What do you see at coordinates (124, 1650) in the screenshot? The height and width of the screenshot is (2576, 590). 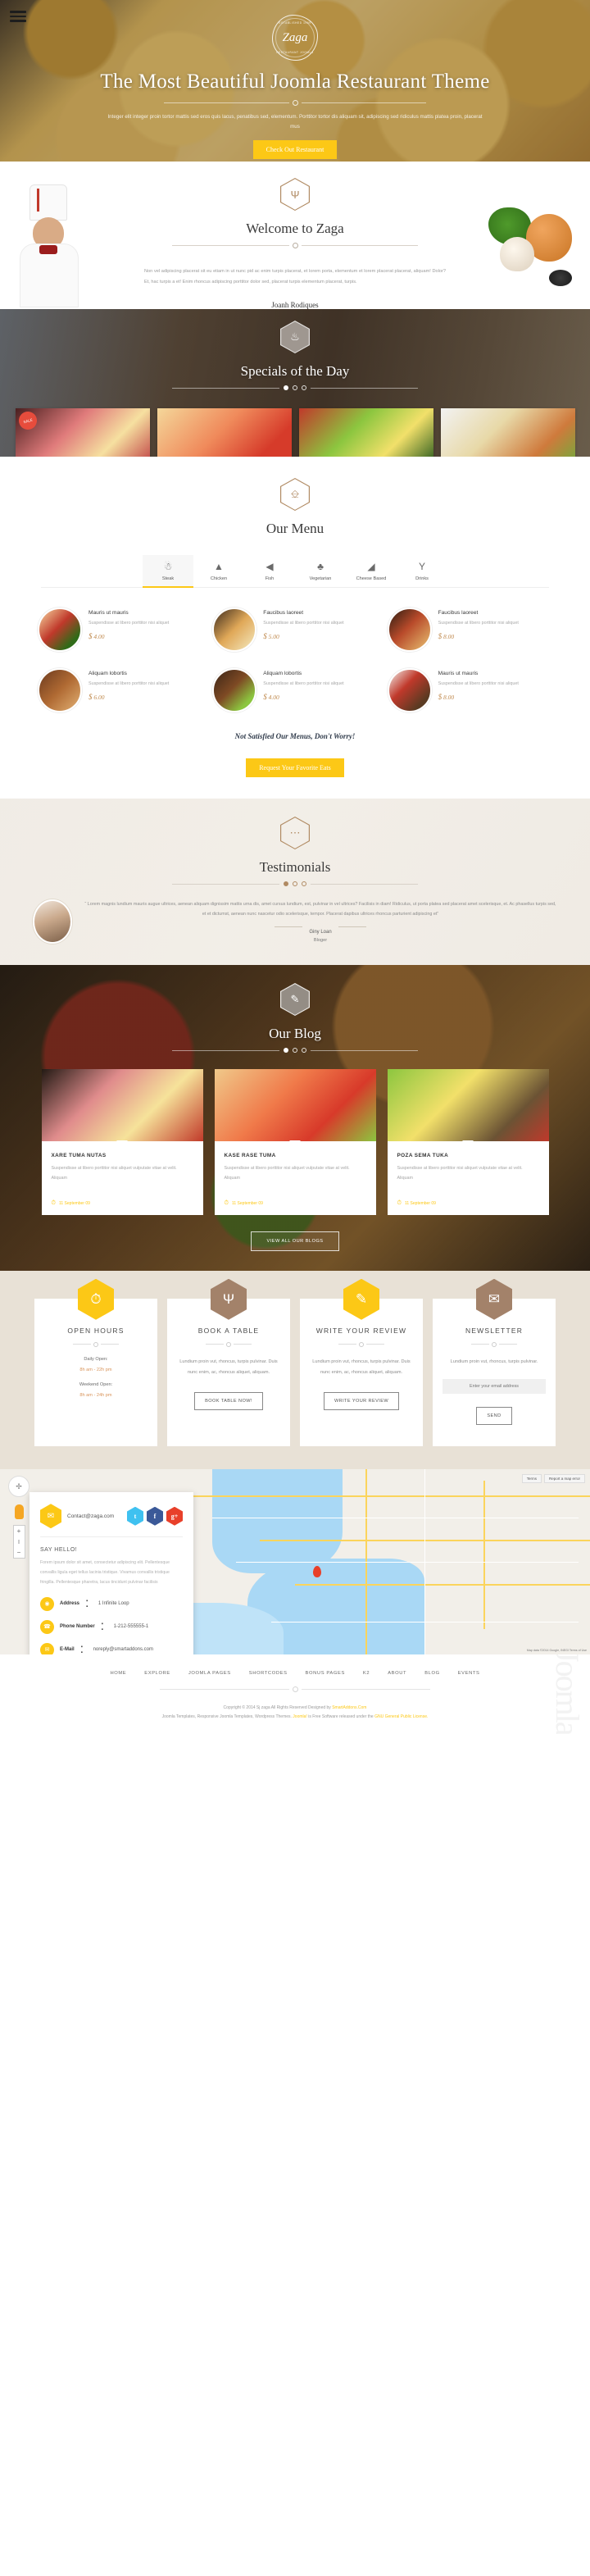 I see `contact-email-value: noreply@smartaddons.com` at bounding box center [124, 1650].